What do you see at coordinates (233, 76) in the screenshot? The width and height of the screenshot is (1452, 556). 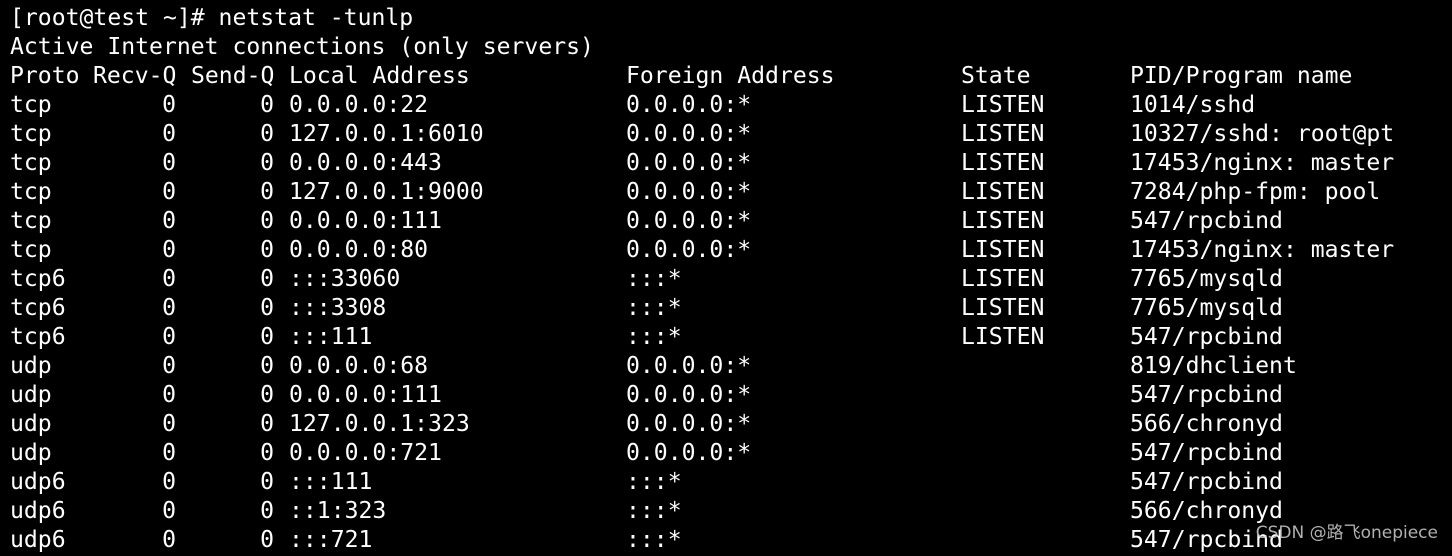 I see `column-header-send-q: Send-Q` at bounding box center [233, 76].